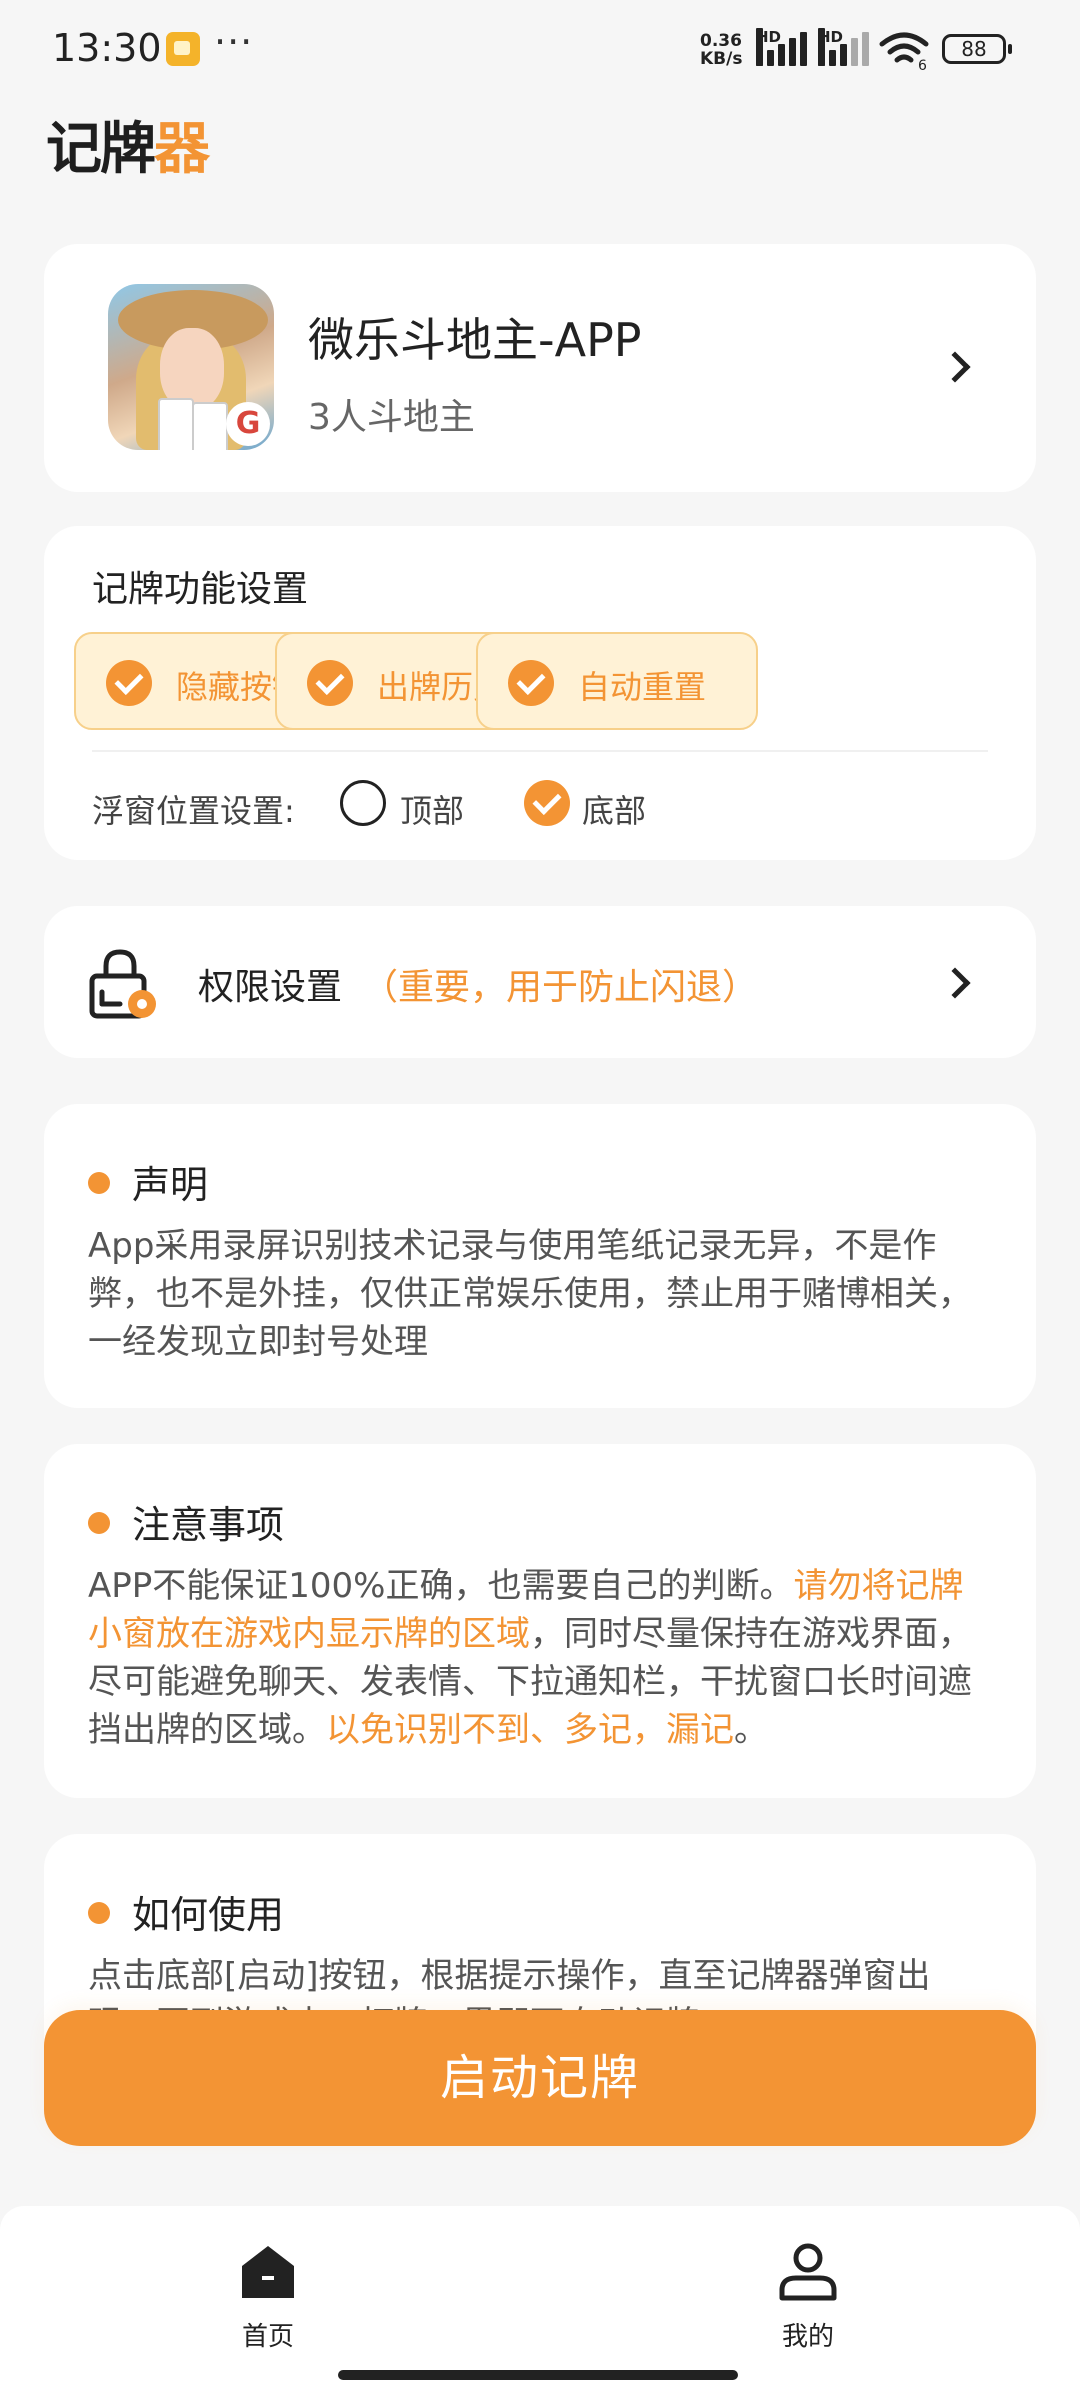 This screenshot has height=2400, width=1080. Describe the element at coordinates (721, 59) in the screenshot. I see `speed-unit: KB/s` at that location.